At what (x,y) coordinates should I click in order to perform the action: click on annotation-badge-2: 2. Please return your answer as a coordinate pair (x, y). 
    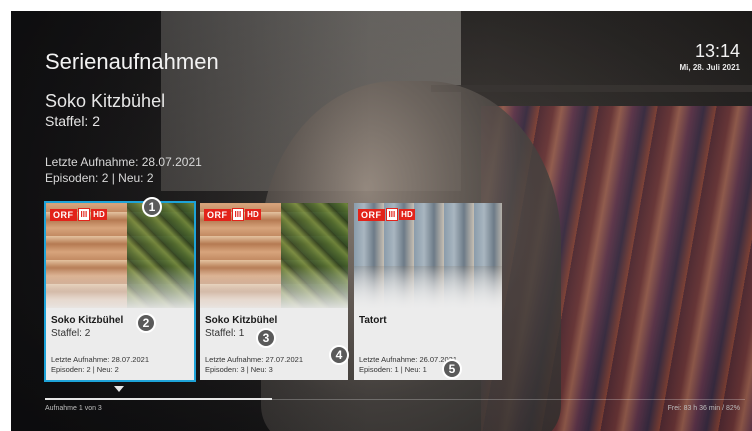
    Looking at the image, I should click on (146, 323).